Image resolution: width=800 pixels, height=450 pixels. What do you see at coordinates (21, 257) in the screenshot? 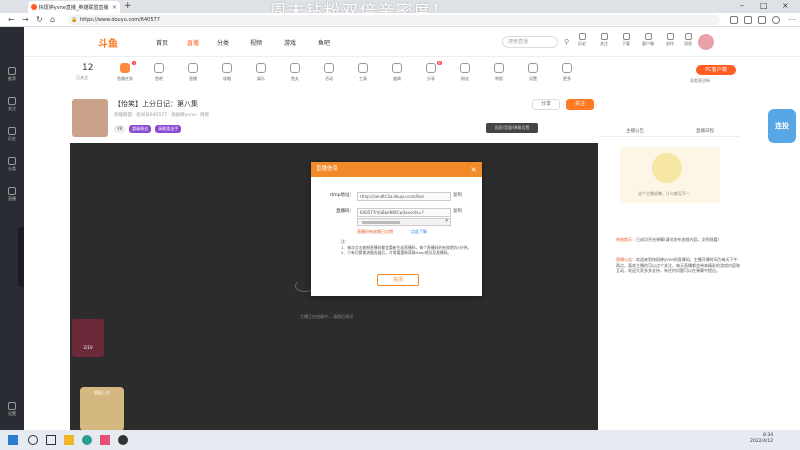
I see `sidebar-collapse-handle` at bounding box center [21, 257].